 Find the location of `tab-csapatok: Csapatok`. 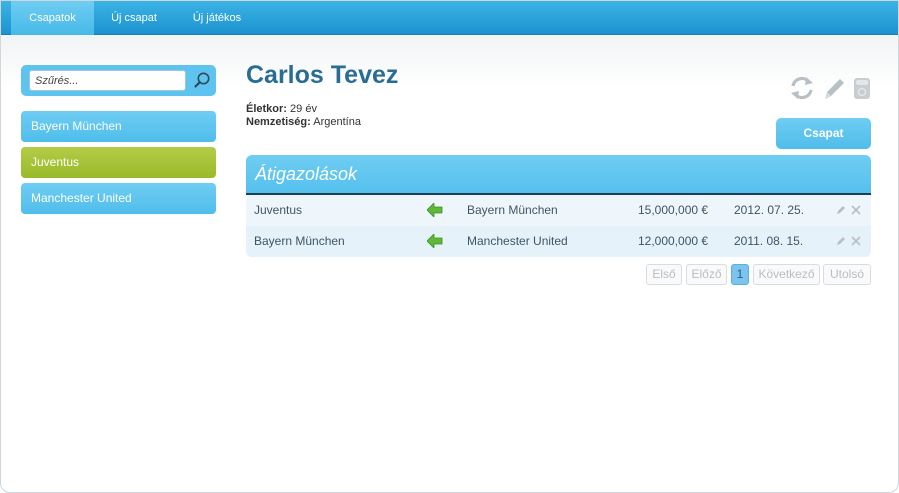

tab-csapatok: Csapatok is located at coordinates (52, 18).